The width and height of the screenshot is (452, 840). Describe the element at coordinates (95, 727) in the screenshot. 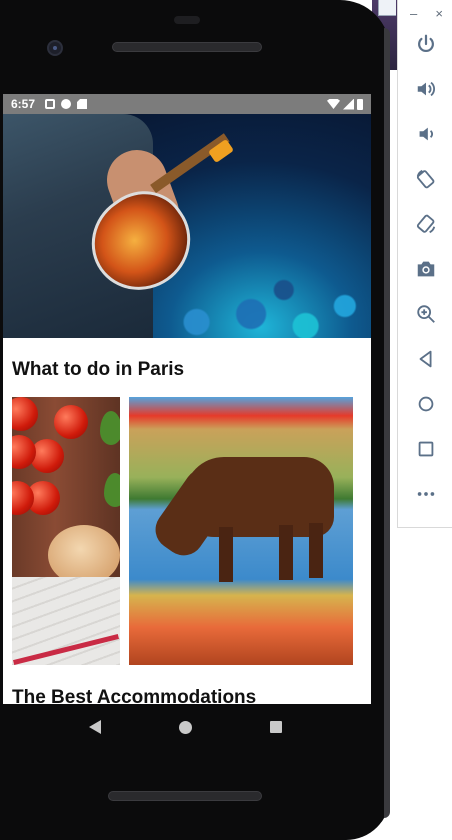

I see `nav-back-icon` at that location.